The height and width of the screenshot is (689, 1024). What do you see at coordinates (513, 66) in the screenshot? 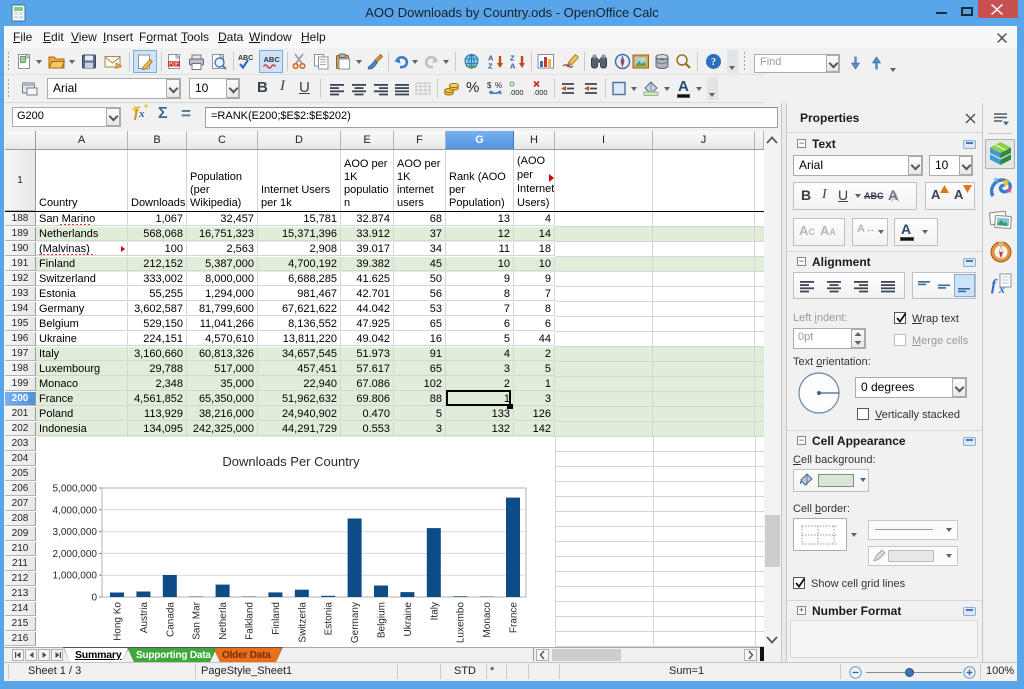
I see `svg-text: A` at bounding box center [513, 66].